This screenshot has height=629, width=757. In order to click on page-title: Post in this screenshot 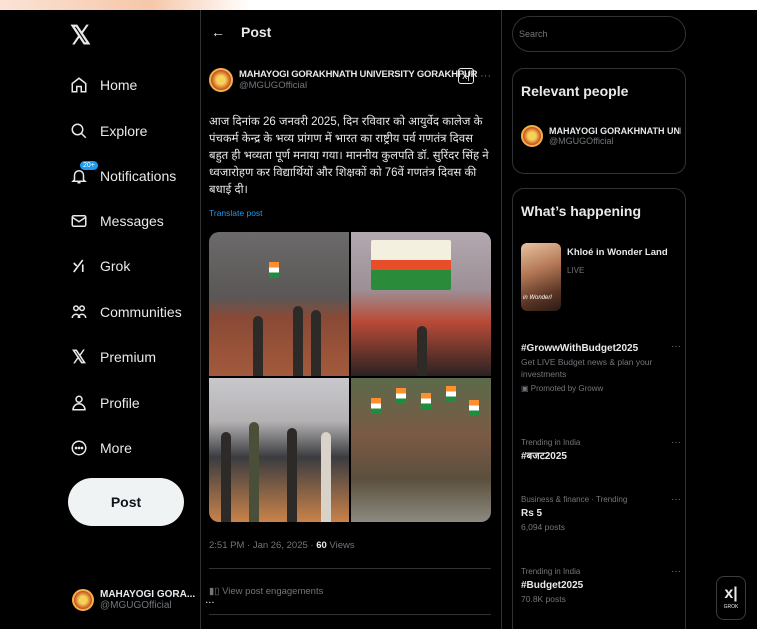, I will do `click(256, 32)`.